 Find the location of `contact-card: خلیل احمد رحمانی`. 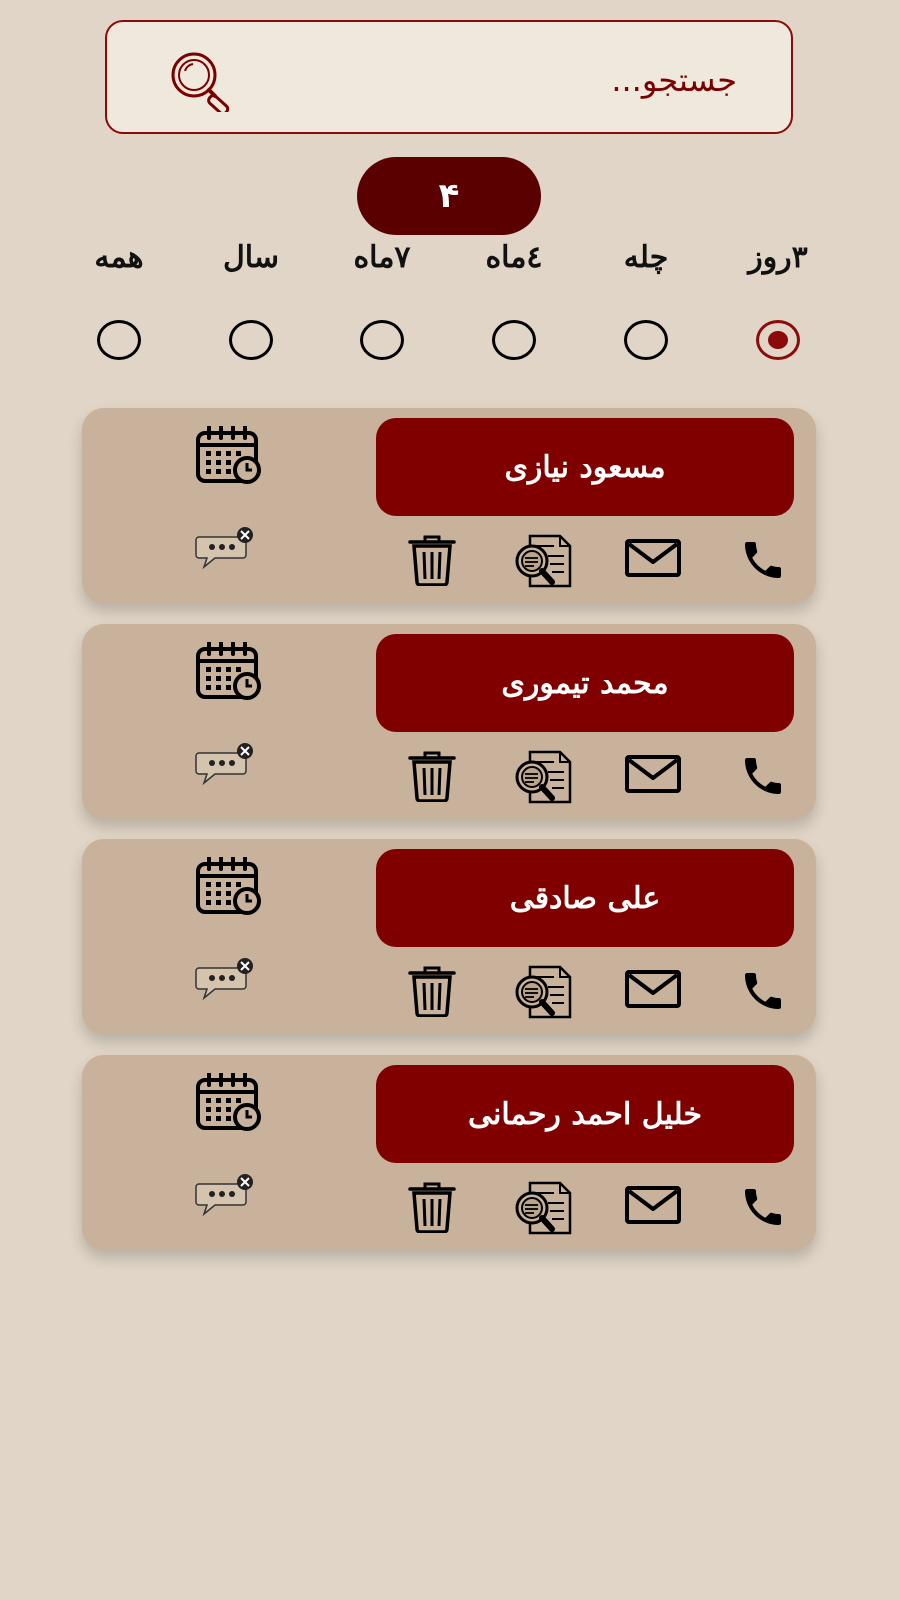

contact-card: خلیل احمد رحمانی is located at coordinates (449, 1152).